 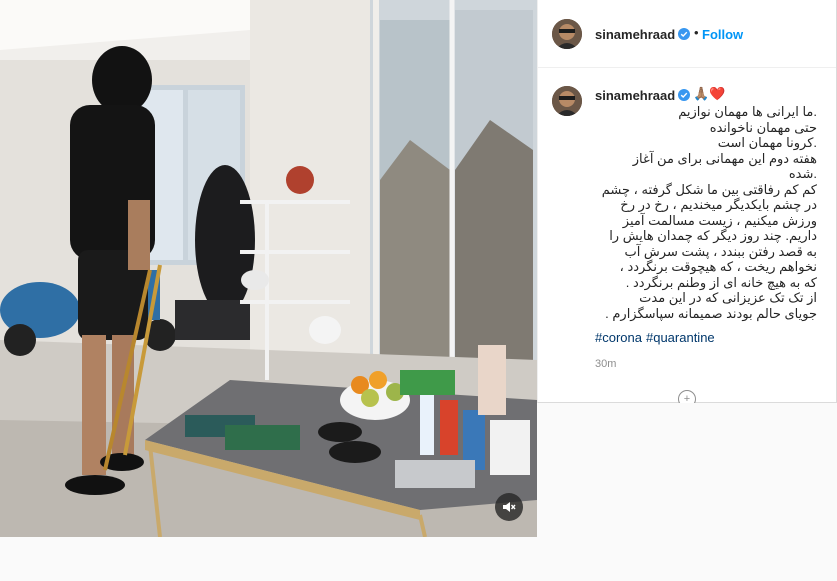 I want to click on follow-button: Follow, so click(x=722, y=34).